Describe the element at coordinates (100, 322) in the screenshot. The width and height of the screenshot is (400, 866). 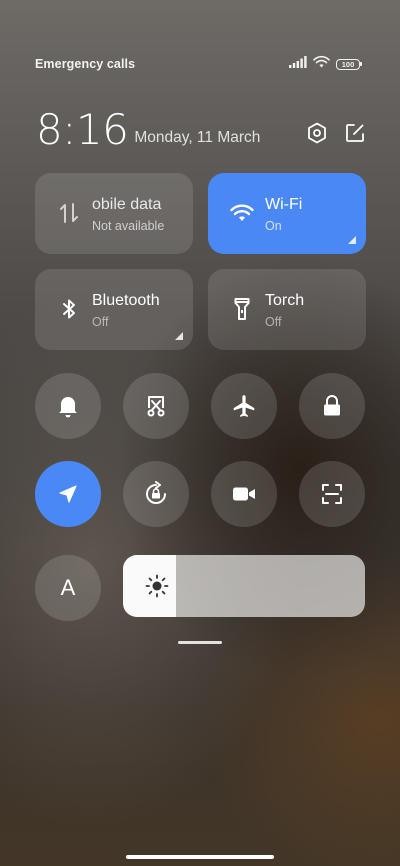
I see `bluetooth-status: Off` at that location.